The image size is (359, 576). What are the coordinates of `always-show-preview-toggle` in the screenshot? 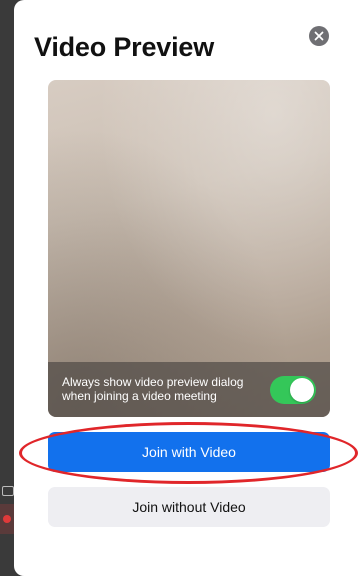 It's located at (293, 390).